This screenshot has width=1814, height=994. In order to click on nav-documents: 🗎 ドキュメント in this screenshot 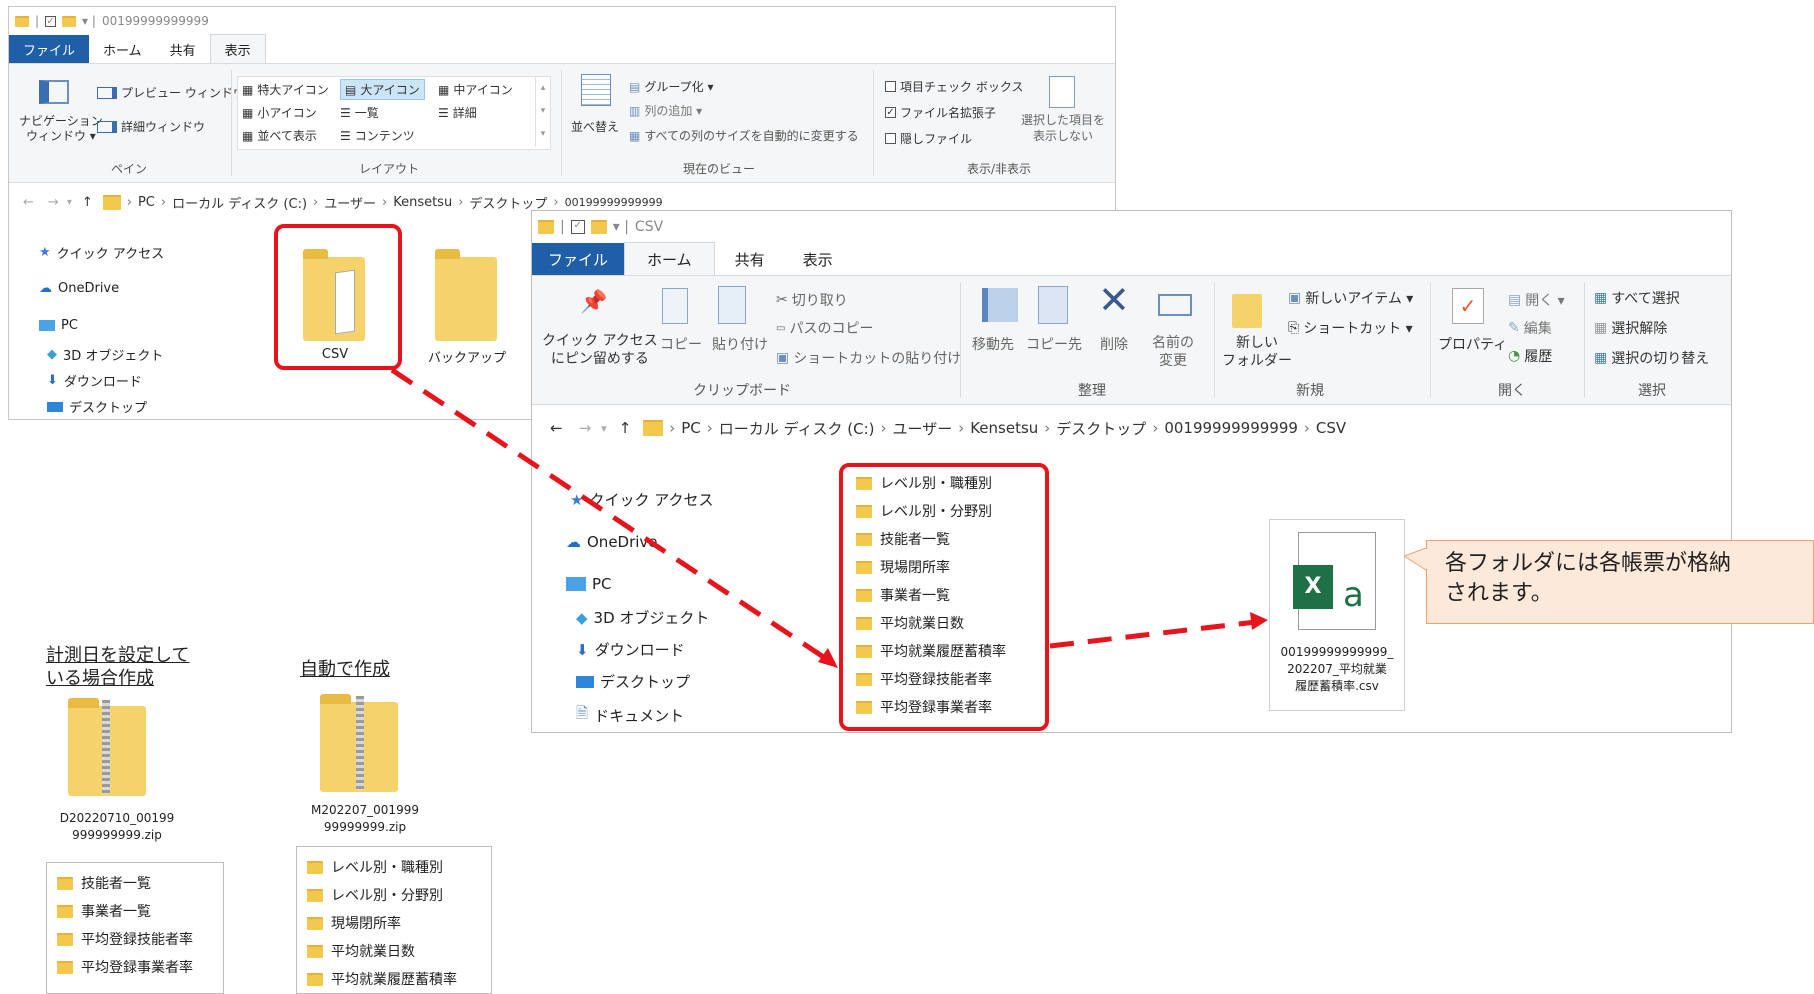, I will do `click(630, 715)`.